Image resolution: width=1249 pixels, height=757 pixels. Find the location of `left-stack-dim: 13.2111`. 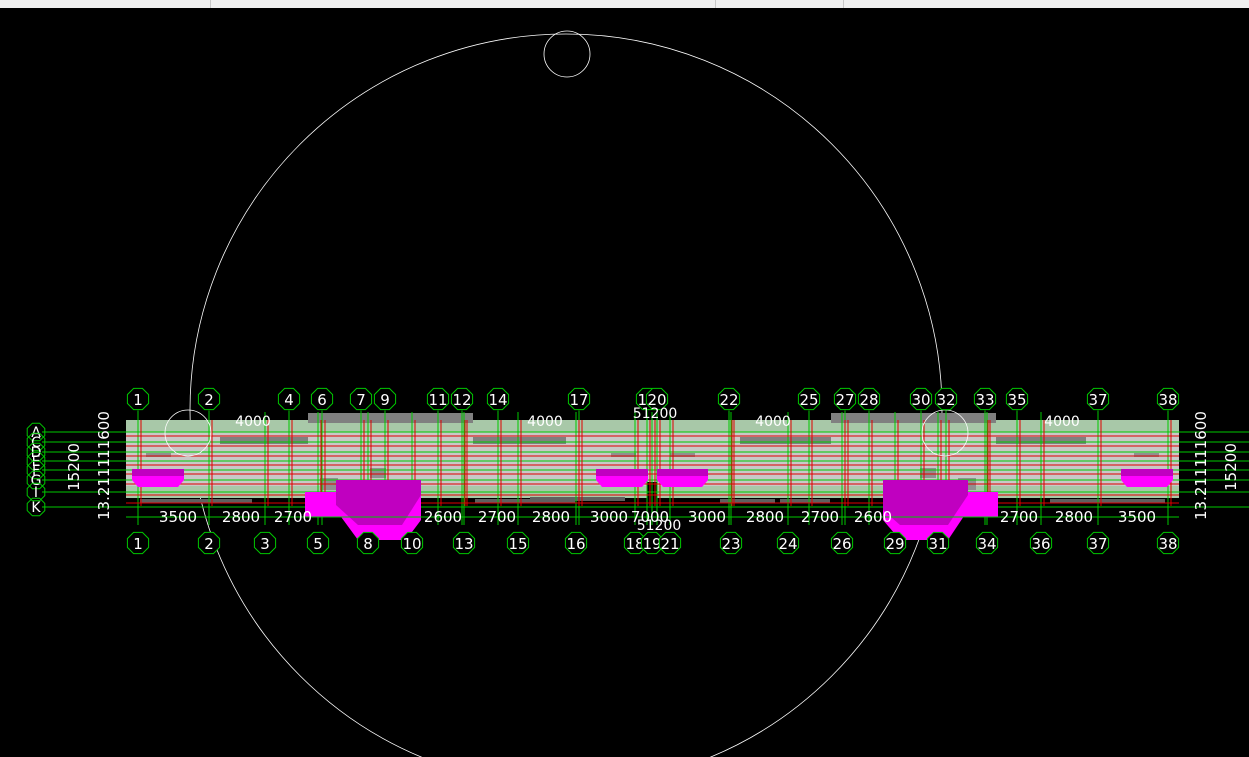

left-stack-dim: 13.2111 is located at coordinates (104, 489).